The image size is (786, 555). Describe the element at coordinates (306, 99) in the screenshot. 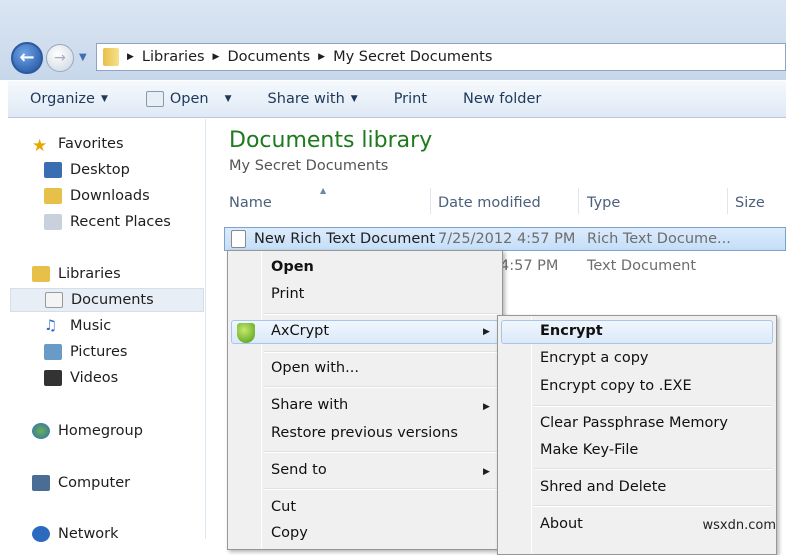

I see `share-with-label: Share with` at that location.